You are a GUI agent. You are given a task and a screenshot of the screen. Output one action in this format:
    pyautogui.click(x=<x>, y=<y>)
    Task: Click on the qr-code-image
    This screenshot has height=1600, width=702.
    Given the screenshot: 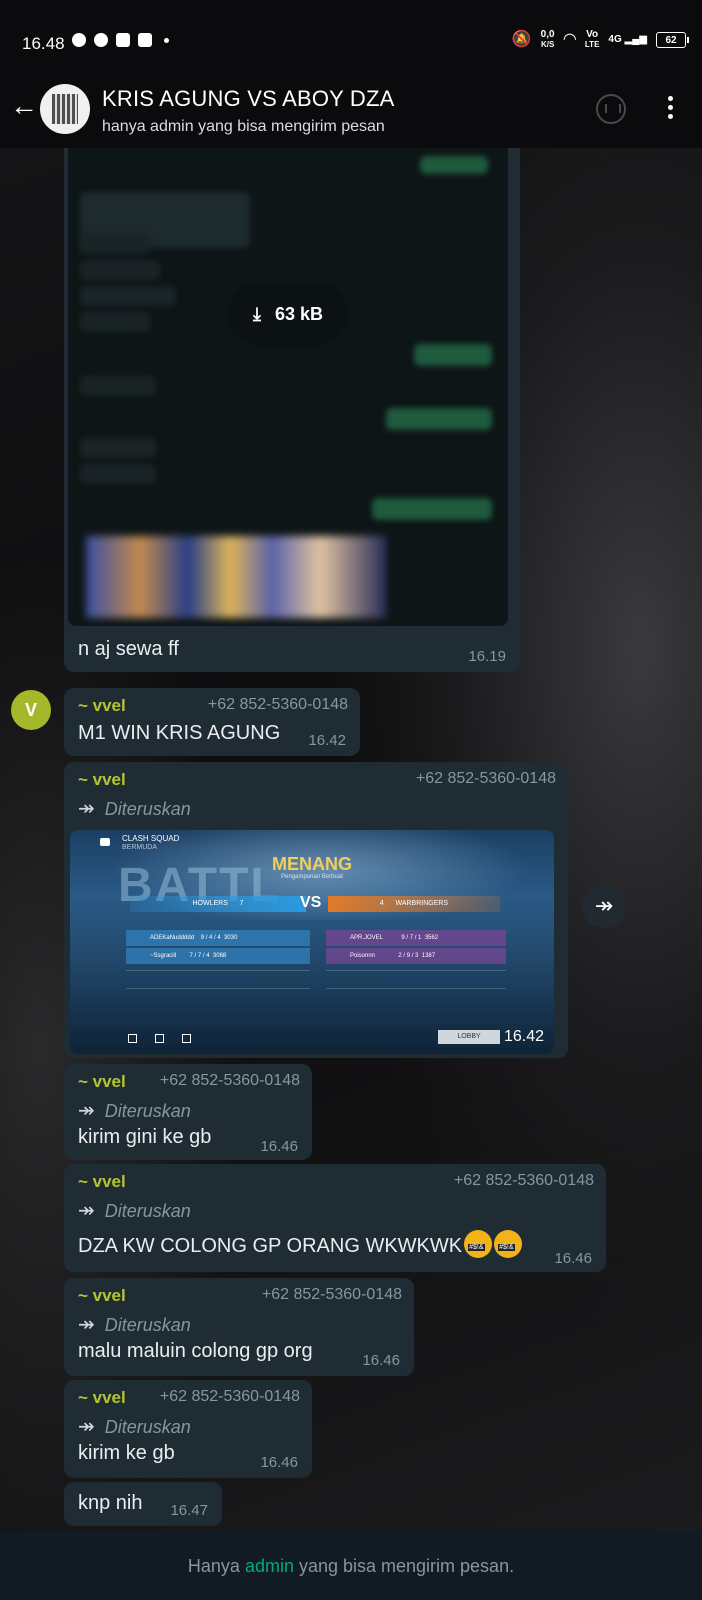 What is the action you would take?
    pyautogui.click(x=65, y=109)
    